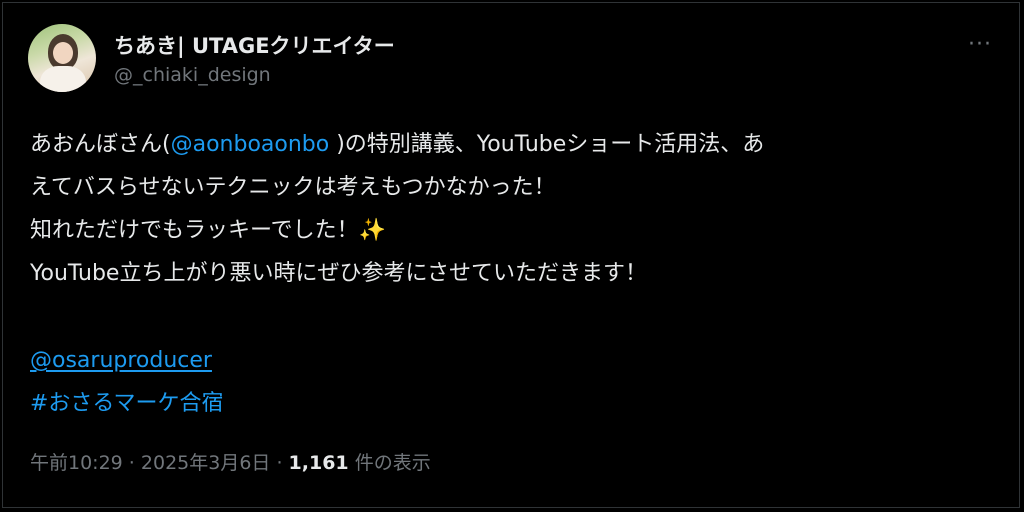 The width and height of the screenshot is (1024, 512). Describe the element at coordinates (63, 79) in the screenshot. I see `avatar-shirt` at that location.